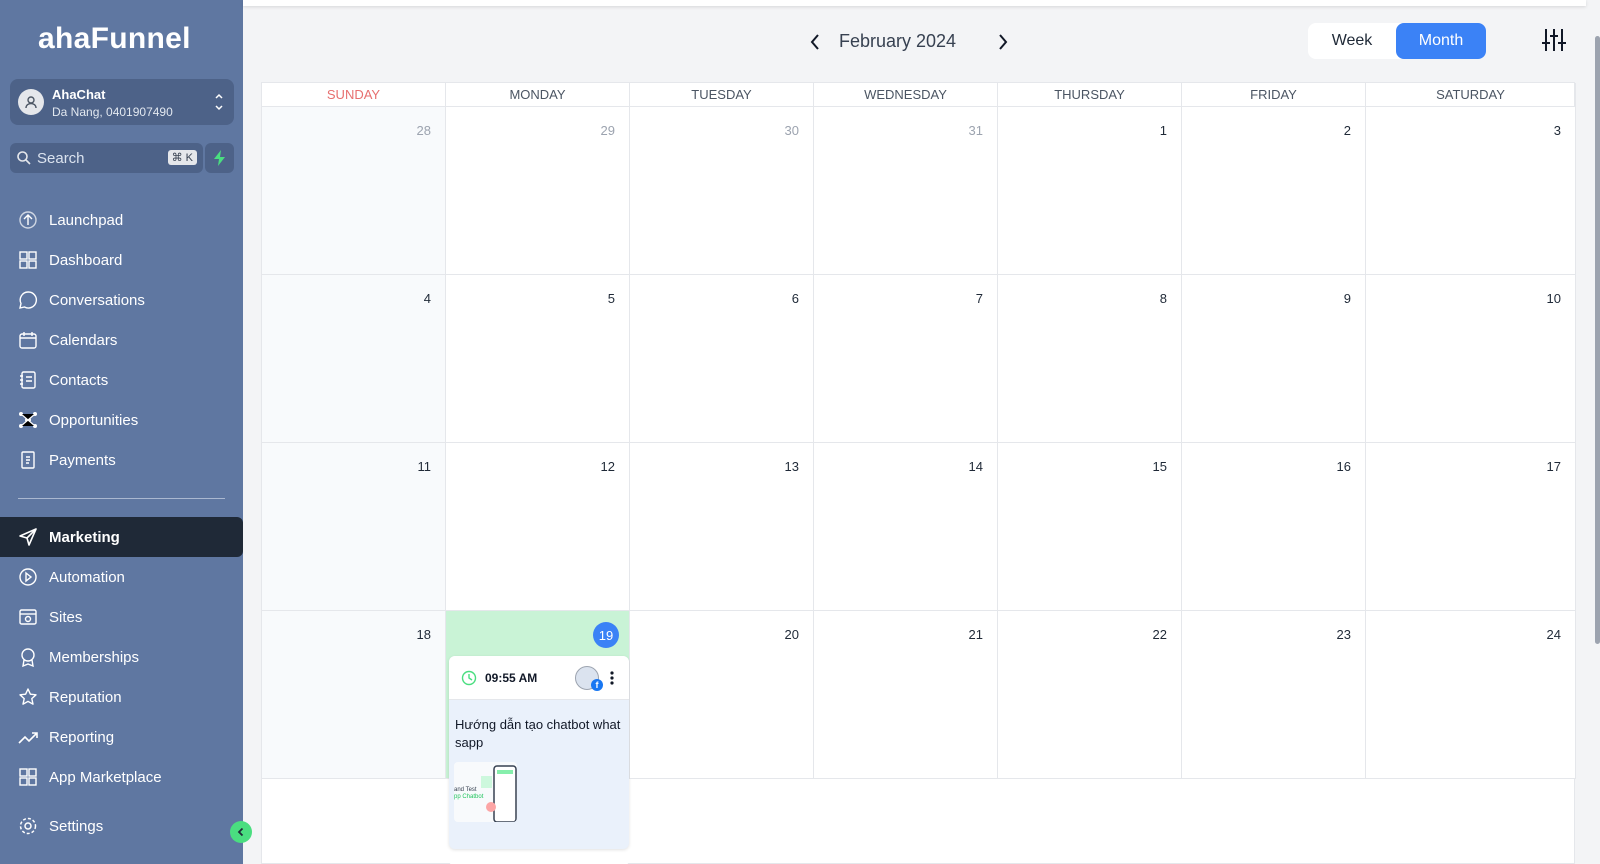 The image size is (1600, 864). What do you see at coordinates (1090, 695) in the screenshot?
I see `day-cell: 22` at bounding box center [1090, 695].